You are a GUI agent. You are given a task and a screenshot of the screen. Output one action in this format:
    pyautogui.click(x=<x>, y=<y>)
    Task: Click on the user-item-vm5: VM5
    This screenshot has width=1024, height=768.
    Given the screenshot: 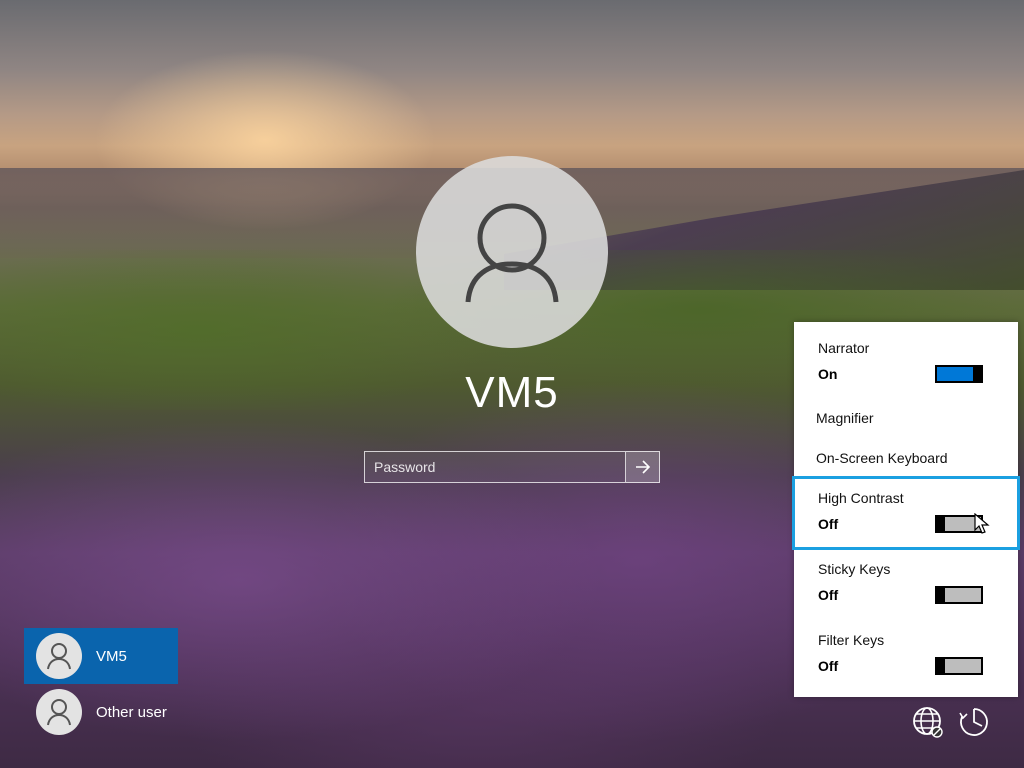 What is the action you would take?
    pyautogui.click(x=101, y=656)
    